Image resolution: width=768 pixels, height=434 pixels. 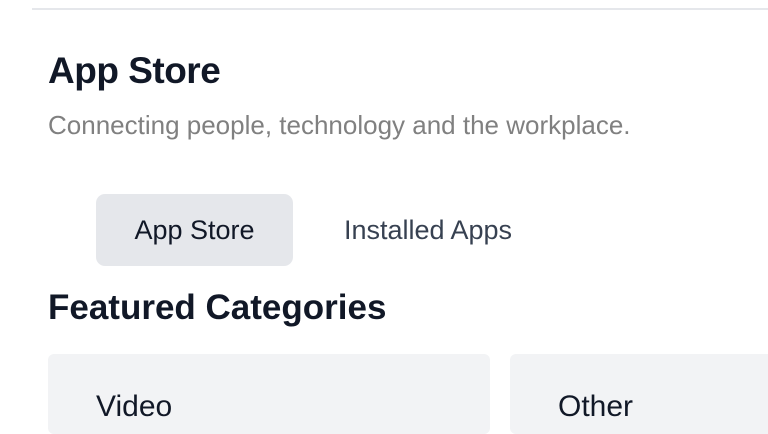 What do you see at coordinates (596, 406) in the screenshot?
I see `category-card-label: Other` at bounding box center [596, 406].